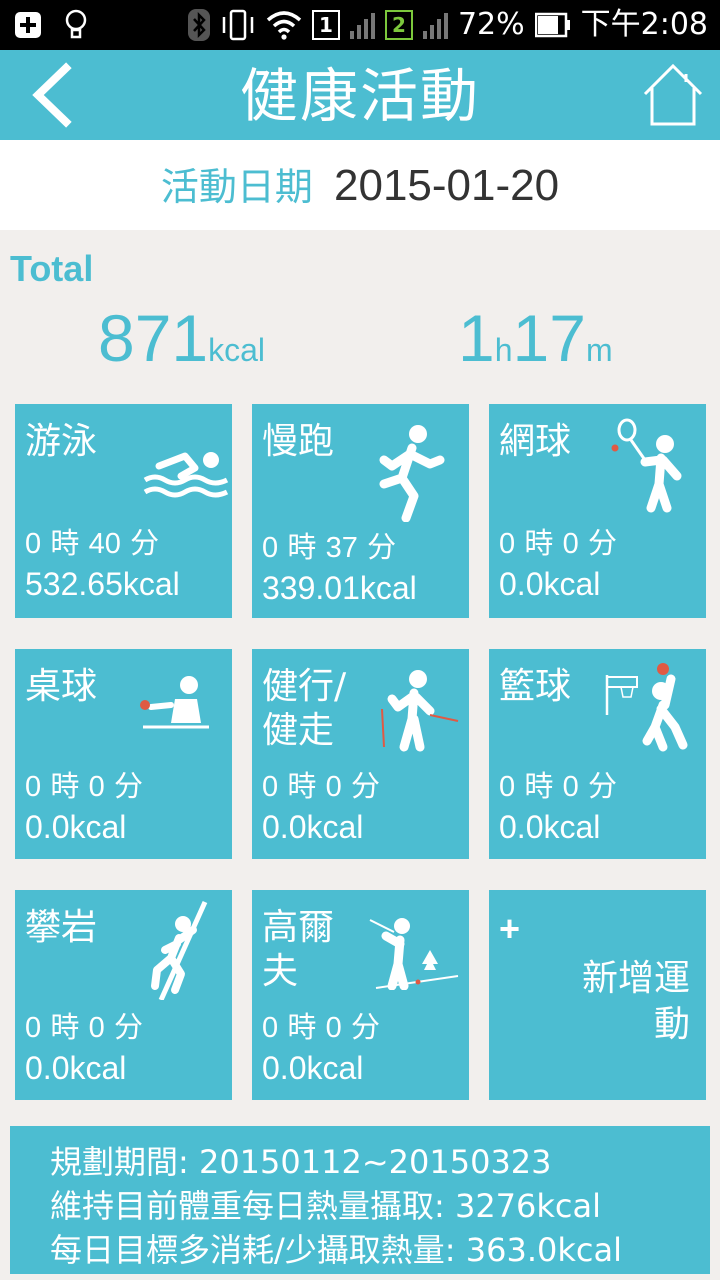 This screenshot has width=720, height=1280. I want to click on app-header: 健康活動, so click(360, 95).